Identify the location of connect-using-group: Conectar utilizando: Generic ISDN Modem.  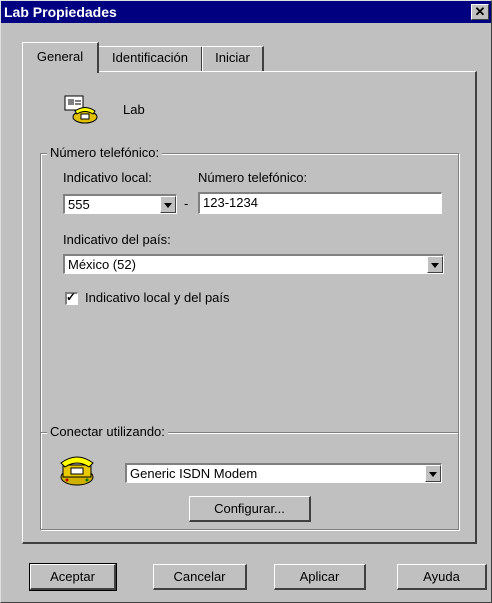
(249, 477).